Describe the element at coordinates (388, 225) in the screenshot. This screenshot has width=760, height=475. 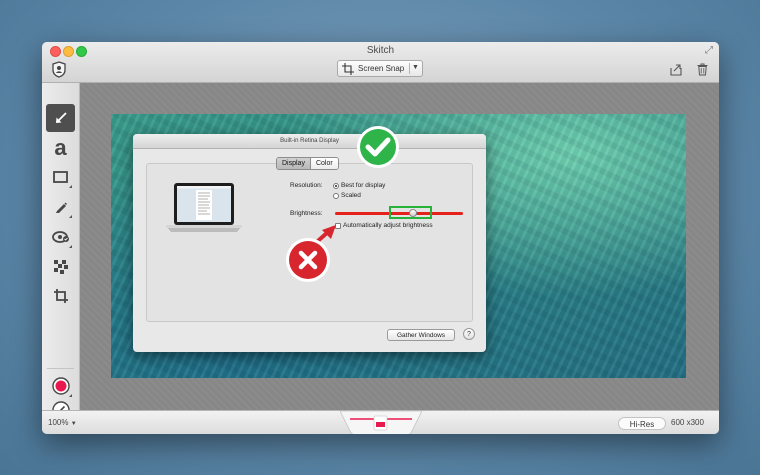
I see `auto-brightness-label: Automatically adjust brightness` at that location.